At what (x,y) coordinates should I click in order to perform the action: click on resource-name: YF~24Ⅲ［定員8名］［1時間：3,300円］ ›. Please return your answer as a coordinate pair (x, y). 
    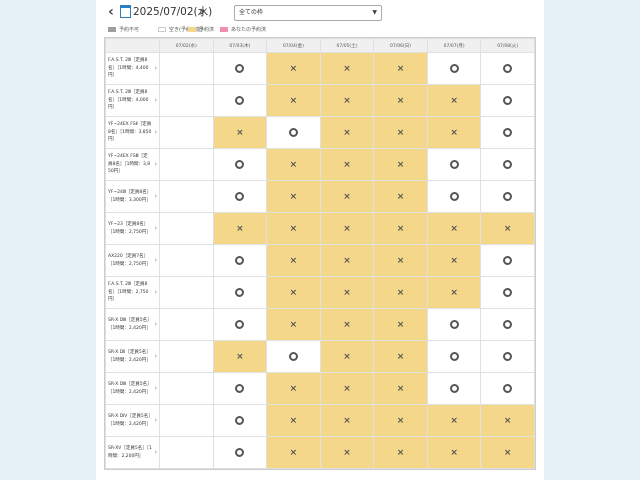
    Looking at the image, I should click on (132, 196).